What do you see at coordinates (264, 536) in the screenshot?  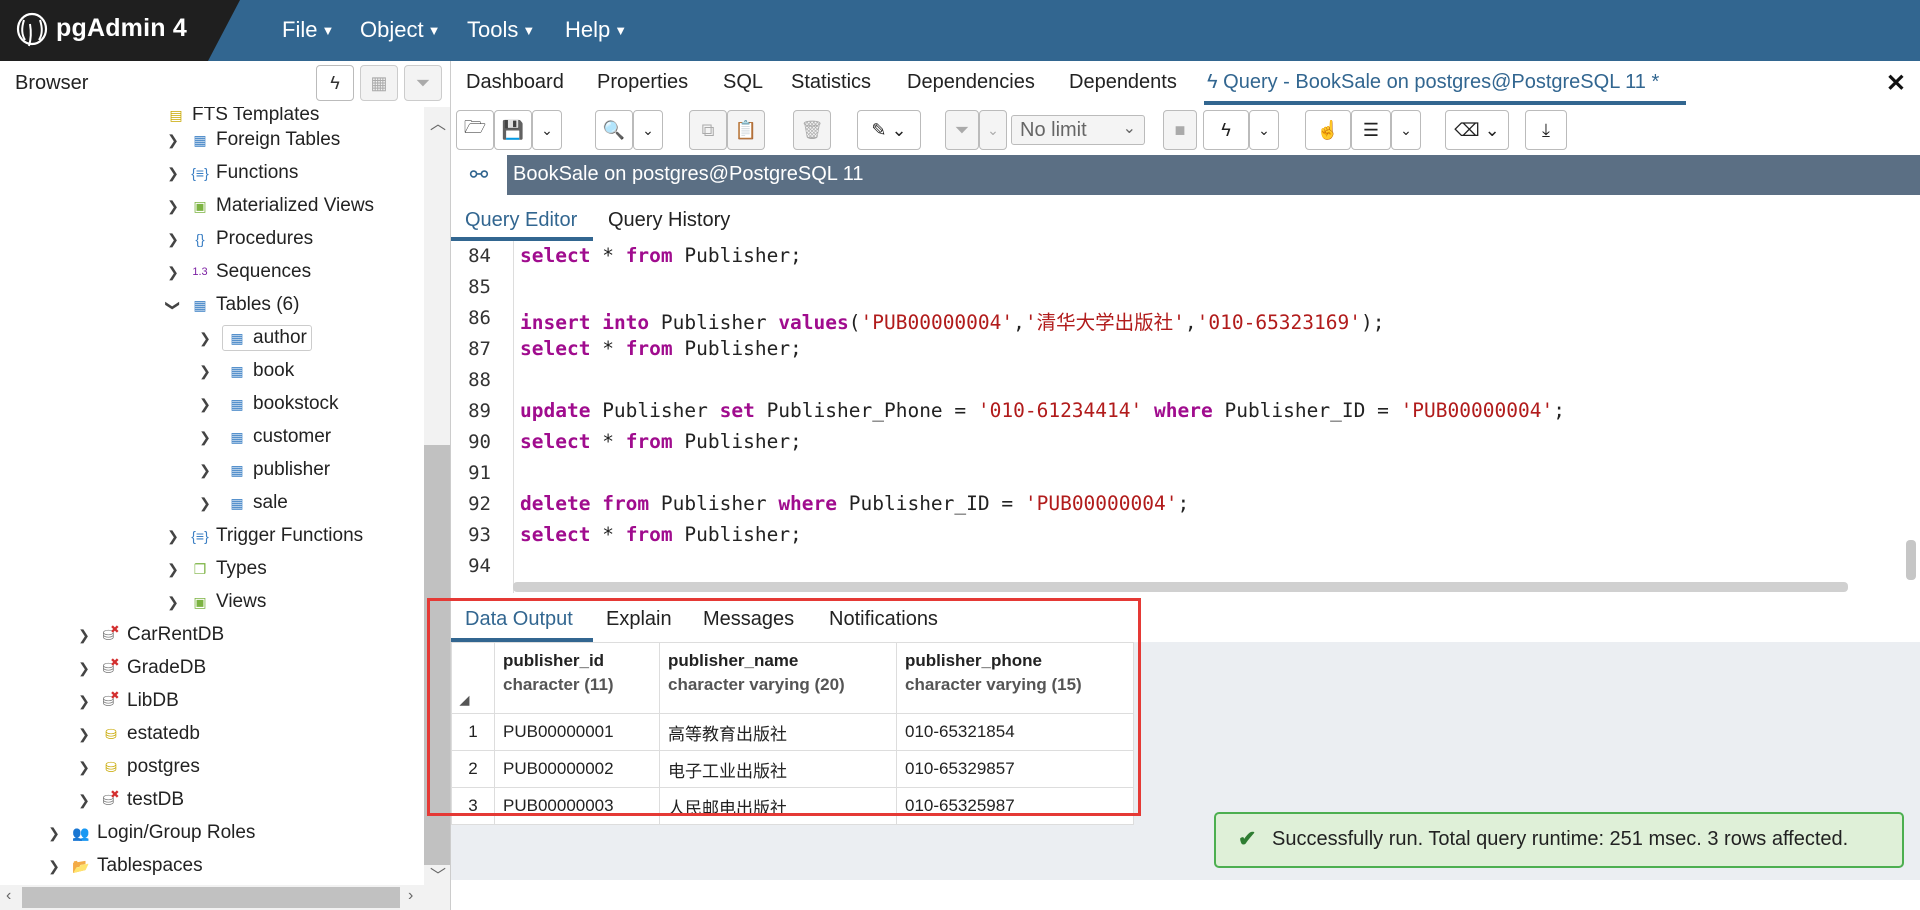 I see `tree-node-trigger-functions: ❯ {≡} Trigger Functions` at bounding box center [264, 536].